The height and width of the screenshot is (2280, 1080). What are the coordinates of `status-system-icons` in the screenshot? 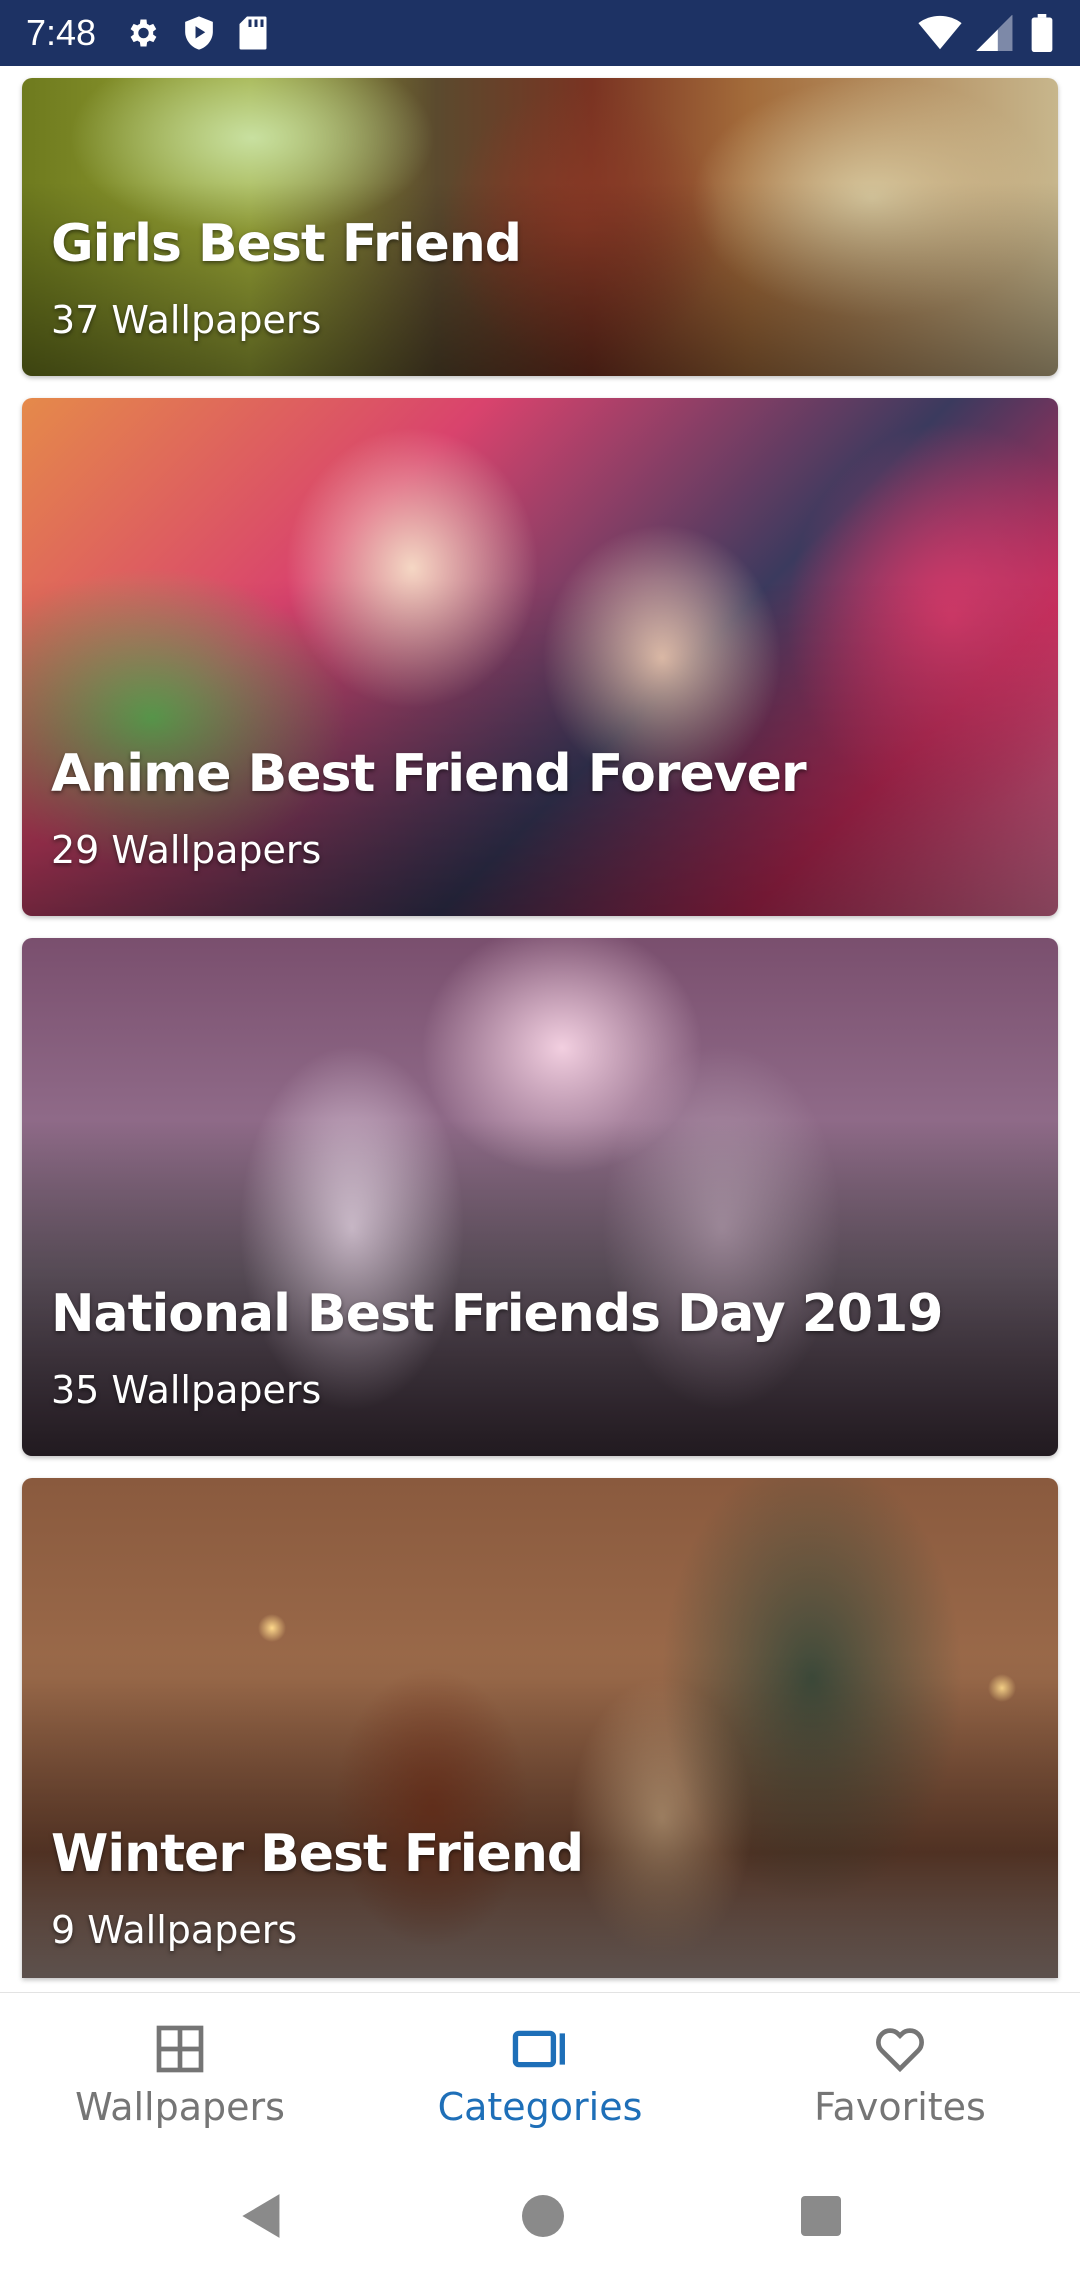 It's located at (986, 33).